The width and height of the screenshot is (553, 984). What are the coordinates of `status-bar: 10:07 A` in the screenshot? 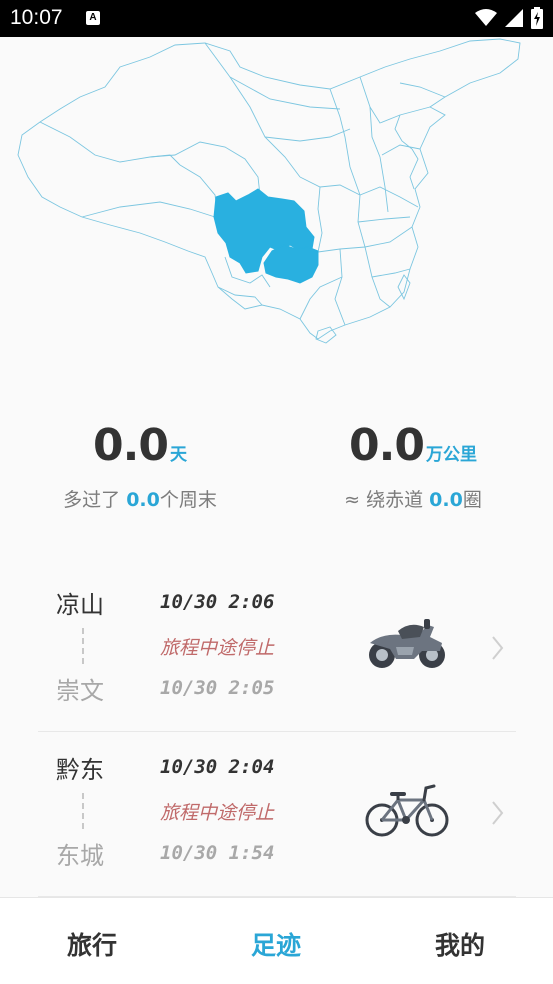 It's located at (276, 18).